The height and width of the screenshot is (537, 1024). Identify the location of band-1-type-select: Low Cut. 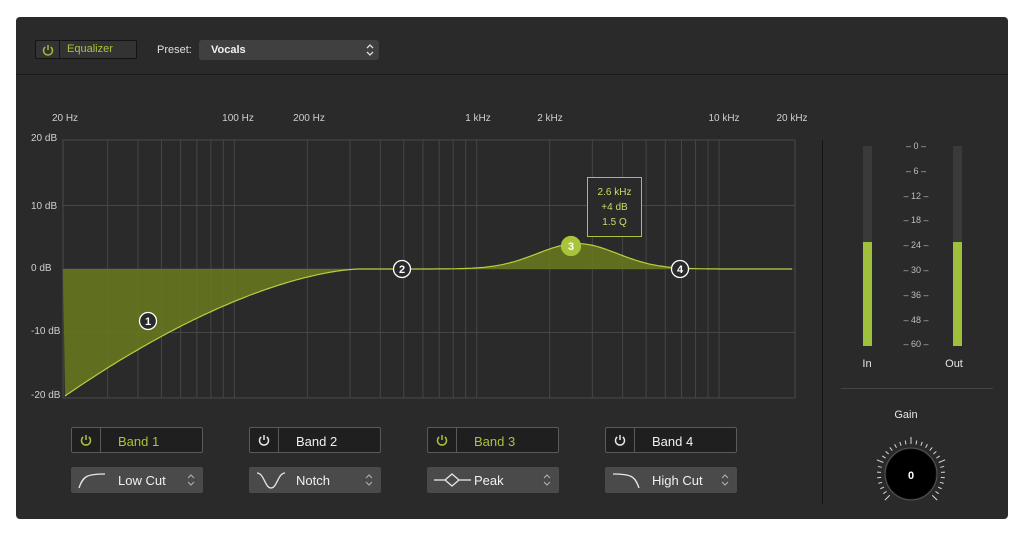
(137, 480).